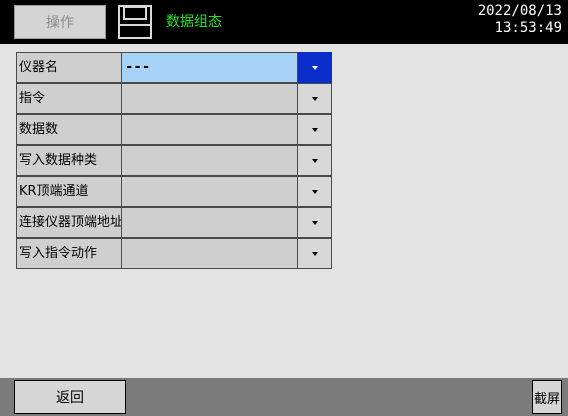 Image resolution: width=568 pixels, height=416 pixels. I want to click on param-label: KR顶端通道, so click(69, 191).